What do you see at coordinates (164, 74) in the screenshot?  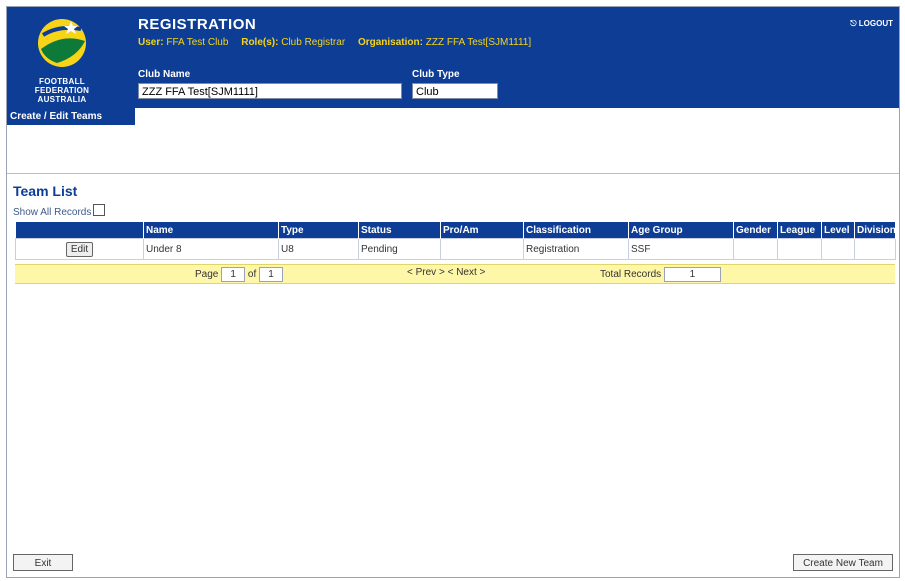 I see `club-name-label: Club Name` at bounding box center [164, 74].